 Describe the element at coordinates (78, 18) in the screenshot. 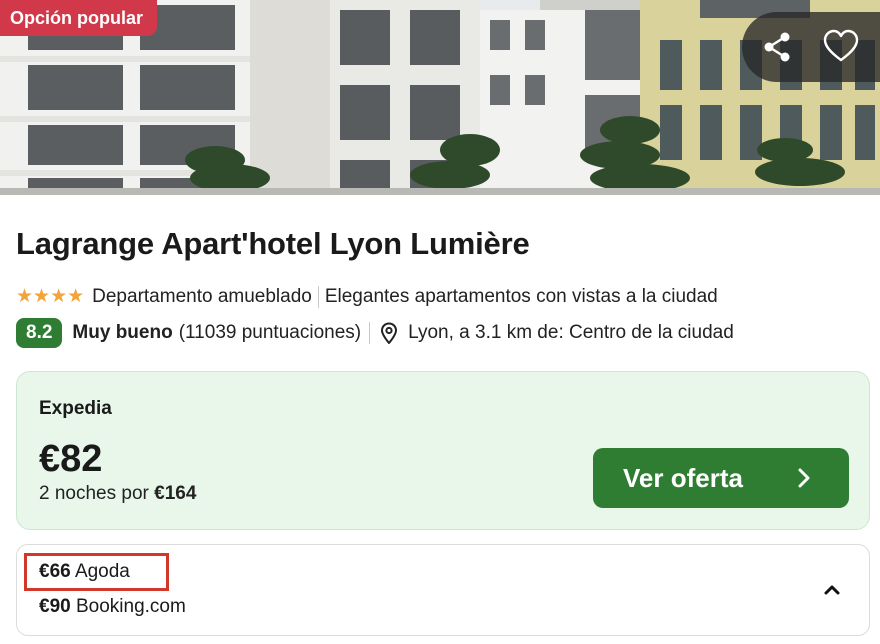

I see `popular-badge: Opción popular` at that location.